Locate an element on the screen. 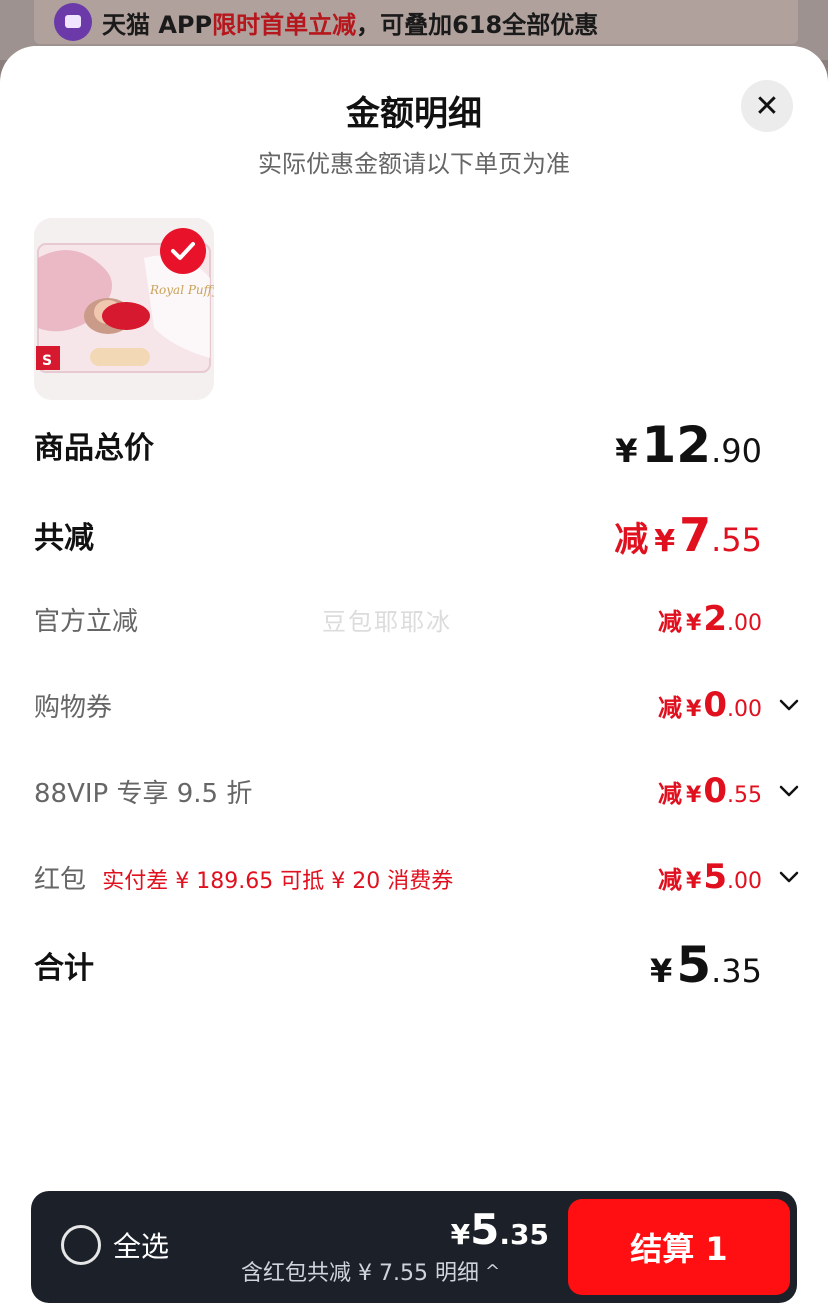 This screenshot has height=1303, width=828. official-discount-label: 官方立减 is located at coordinates (86, 621).